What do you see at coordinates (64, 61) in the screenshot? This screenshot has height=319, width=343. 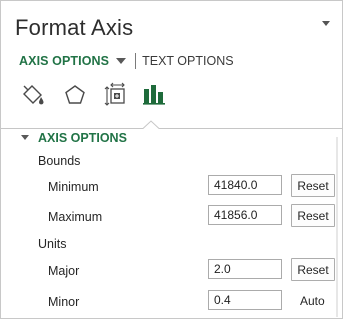 I see `tab-axis-options: AXIS OPTIONS` at bounding box center [64, 61].